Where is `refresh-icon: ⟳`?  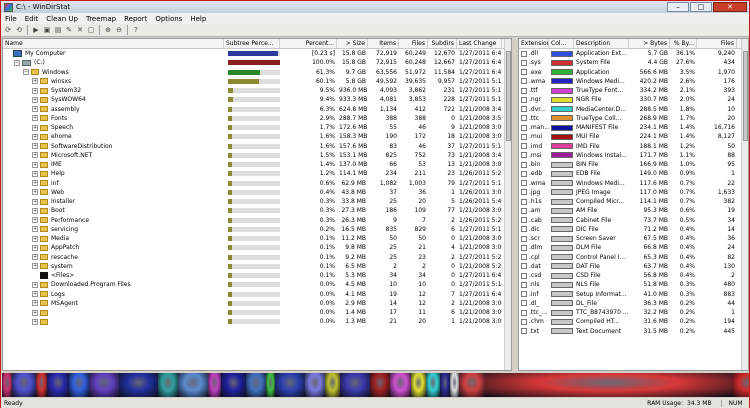 refresh-icon: ⟳ is located at coordinates (8, 30).